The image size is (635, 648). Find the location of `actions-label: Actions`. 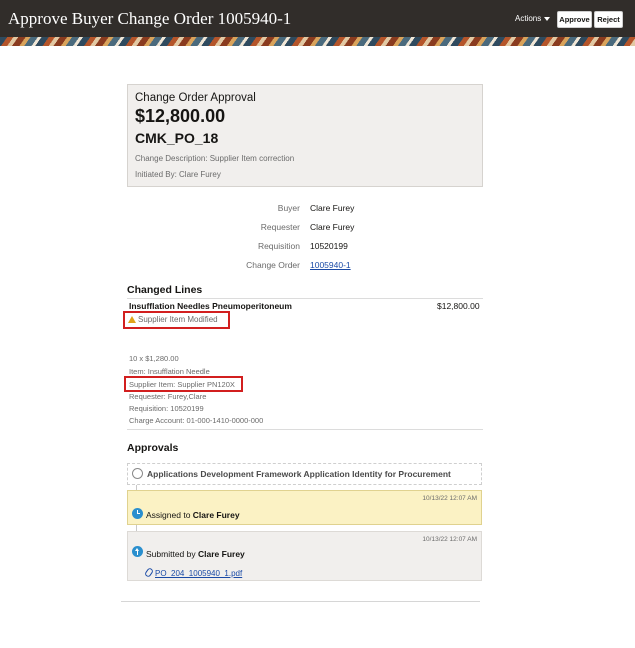

actions-label: Actions is located at coordinates (528, 18).